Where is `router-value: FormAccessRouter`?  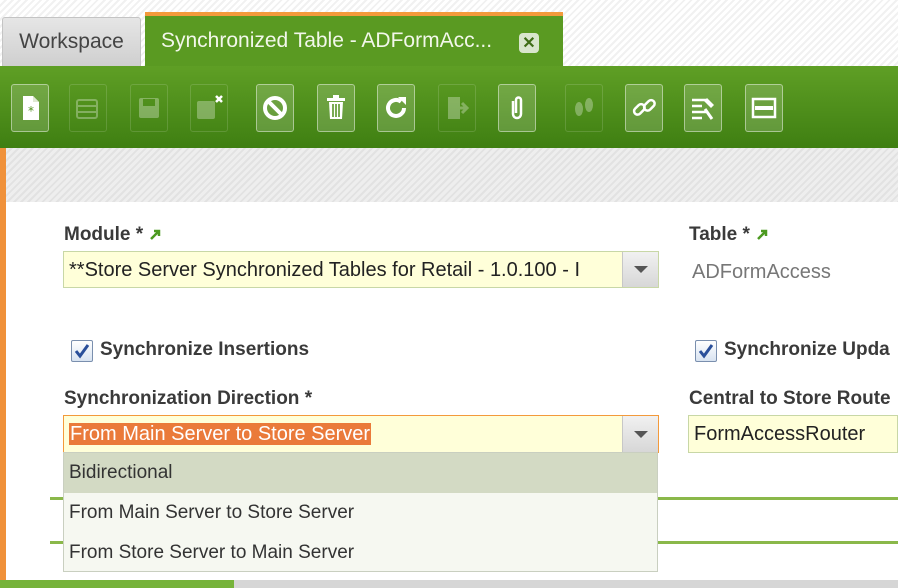
router-value: FormAccessRouter is located at coordinates (780, 434).